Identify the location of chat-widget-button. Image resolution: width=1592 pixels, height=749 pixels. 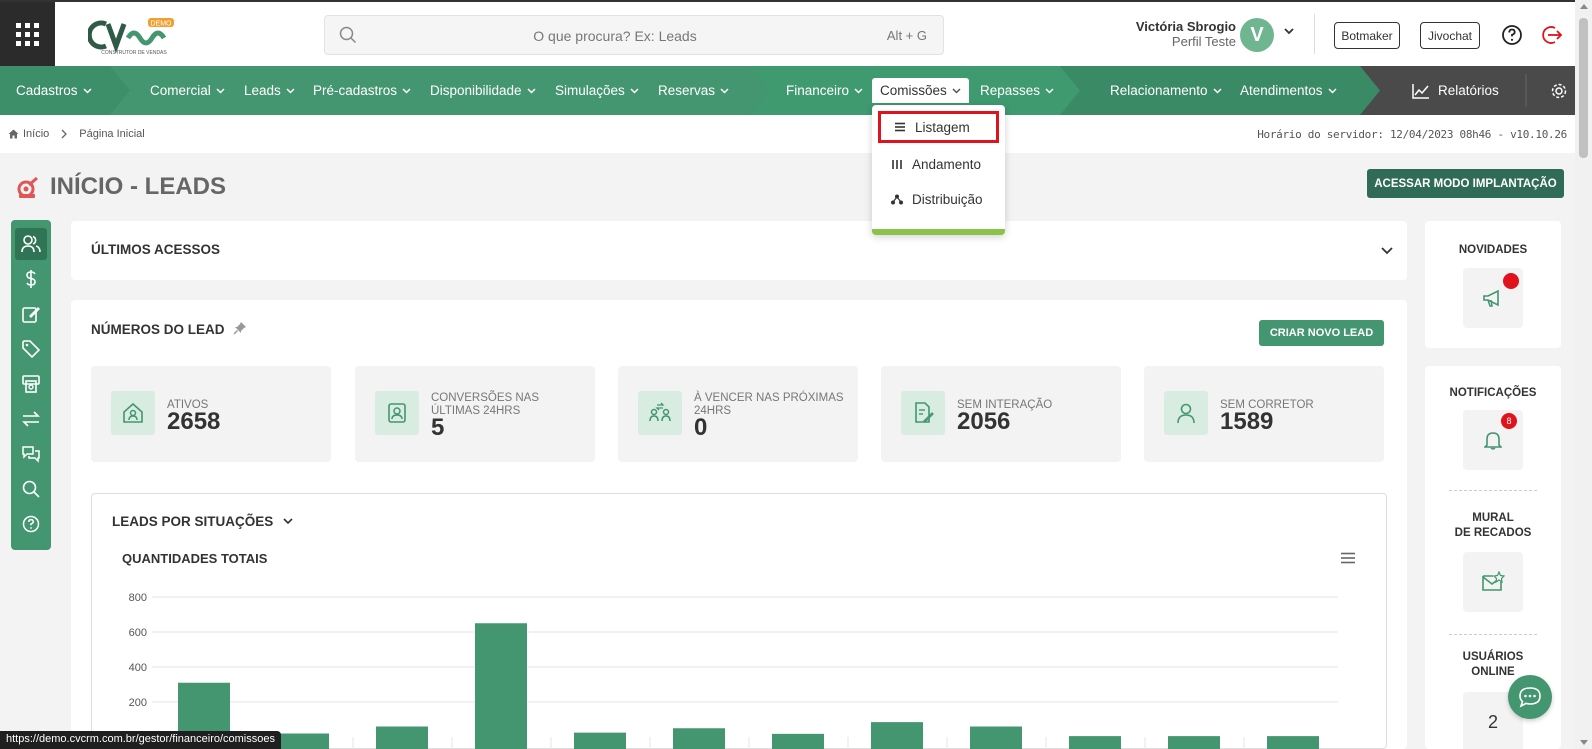
(1530, 697).